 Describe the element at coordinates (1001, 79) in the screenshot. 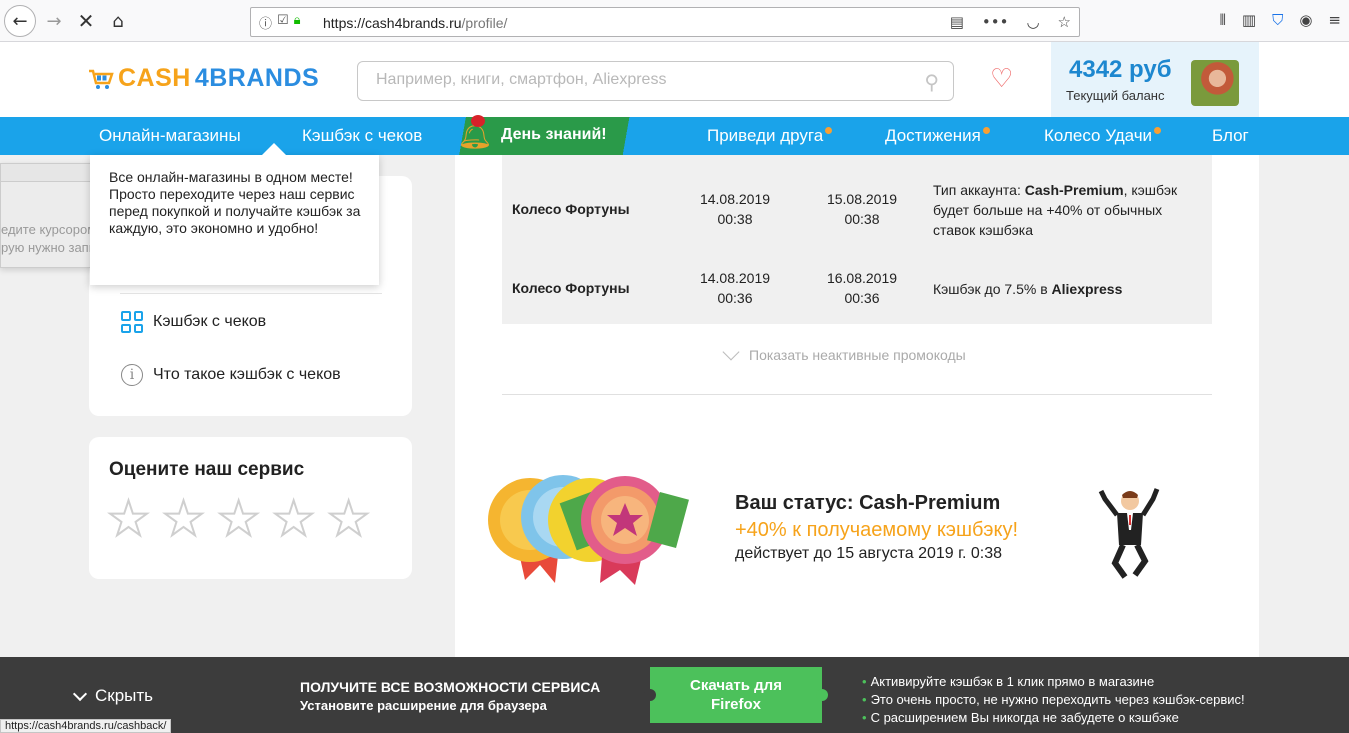

I see `favorites-heart-icon: ♡` at that location.